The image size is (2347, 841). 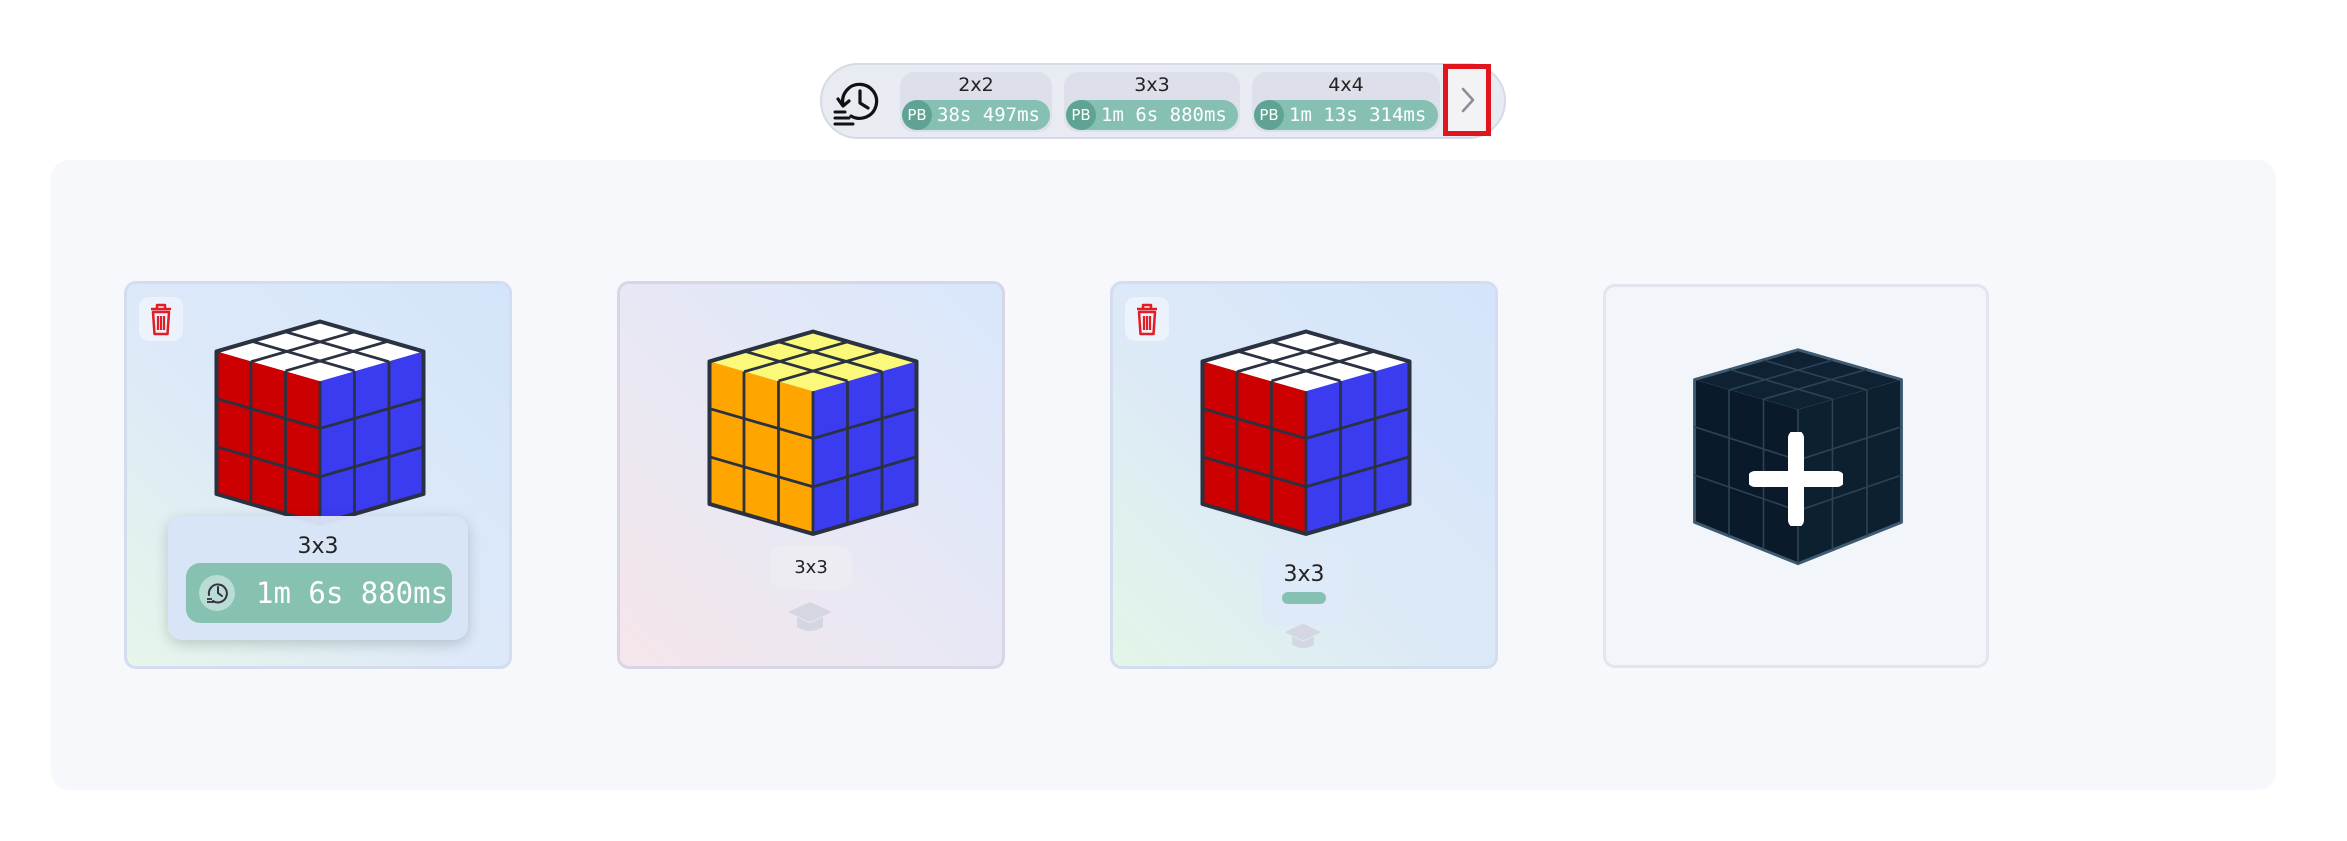 I want to click on puzzle-label-card: 3x3, so click(x=1304, y=586).